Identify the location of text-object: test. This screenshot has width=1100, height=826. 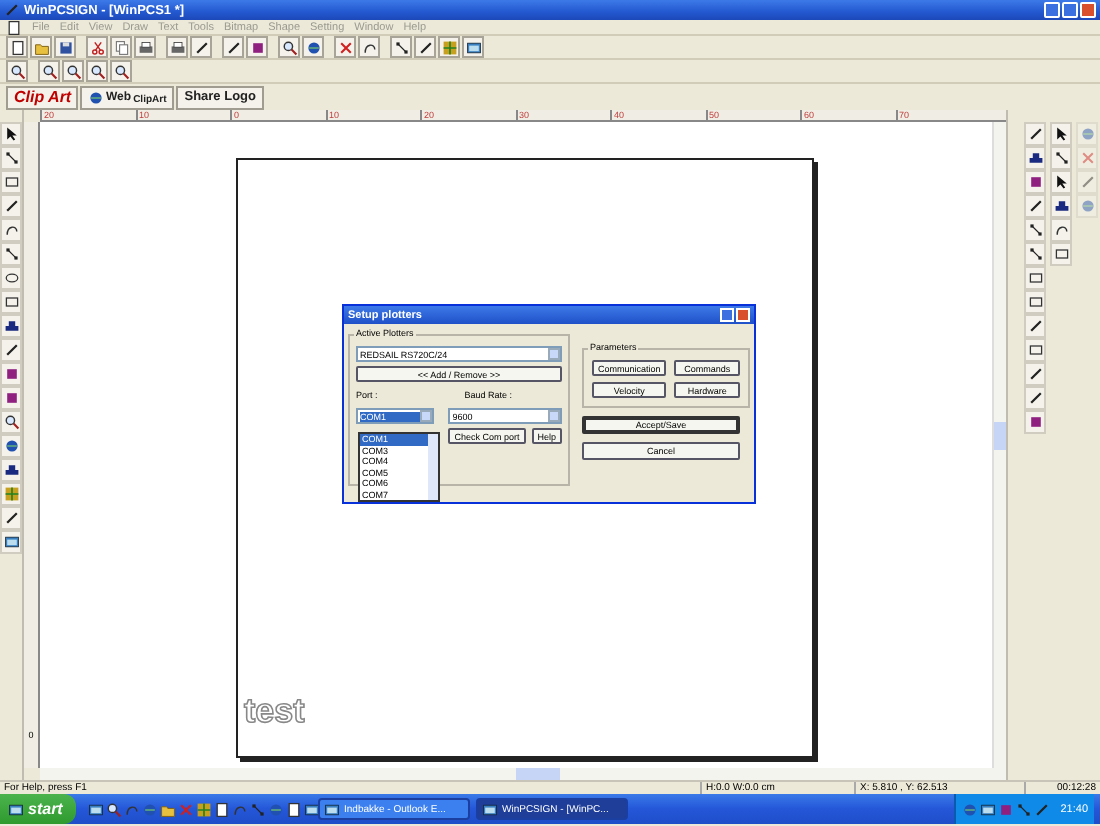
(275, 711).